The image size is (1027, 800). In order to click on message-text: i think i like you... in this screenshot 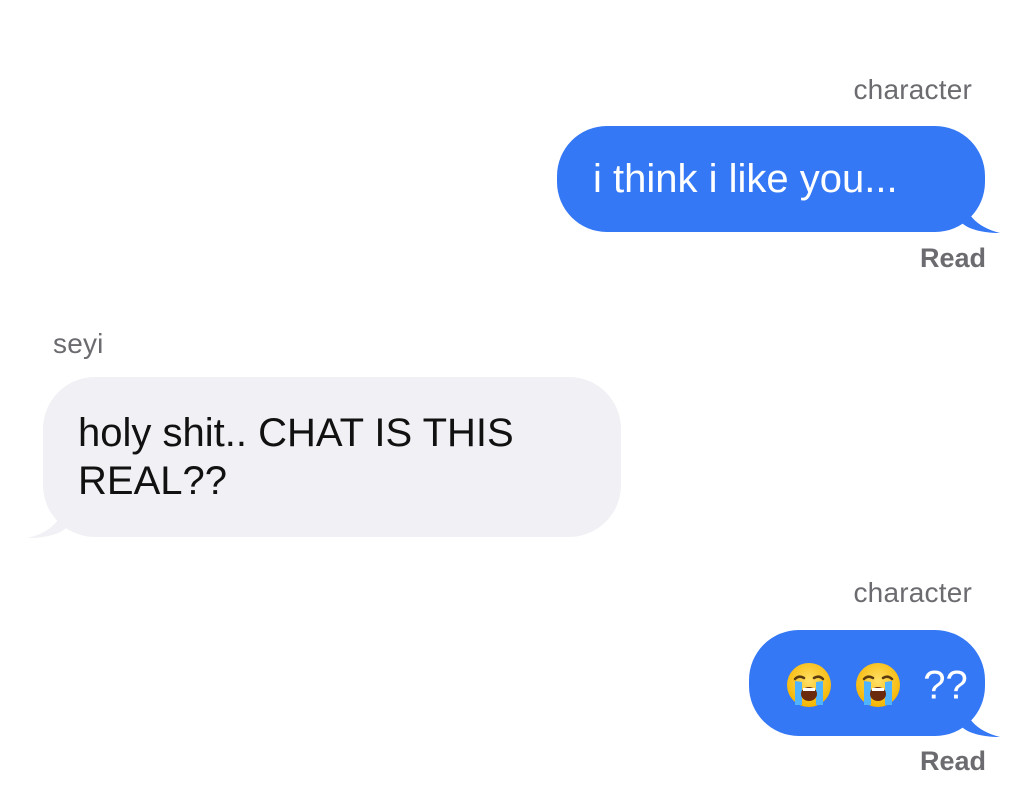, I will do `click(745, 179)`.